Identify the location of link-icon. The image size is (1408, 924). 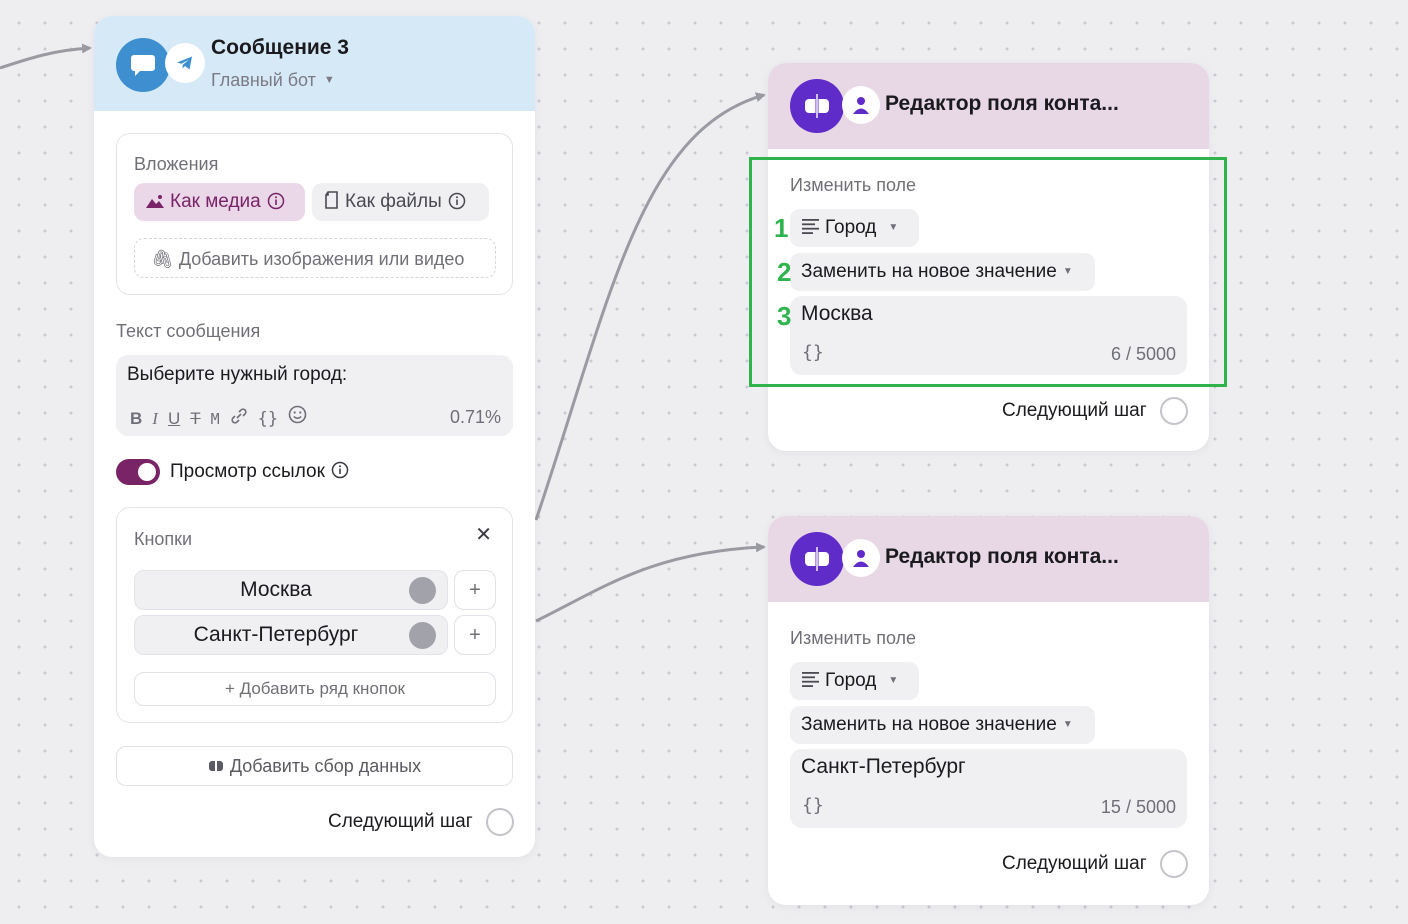
(239, 418).